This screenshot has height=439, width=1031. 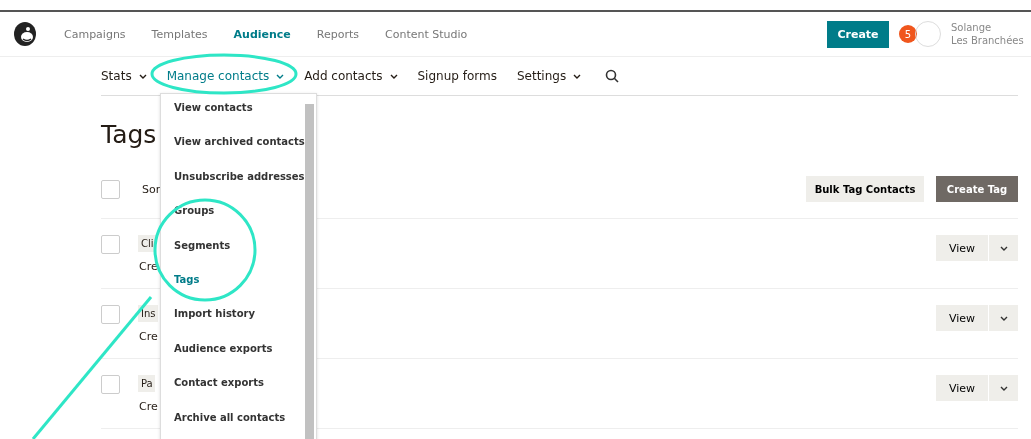 What do you see at coordinates (233, 257) in the screenshot?
I see `menu-item: Segments` at bounding box center [233, 257].